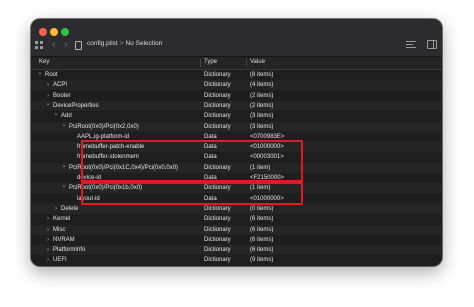  Describe the element at coordinates (411, 45) in the screenshot. I see `editor-options-icon` at that location.